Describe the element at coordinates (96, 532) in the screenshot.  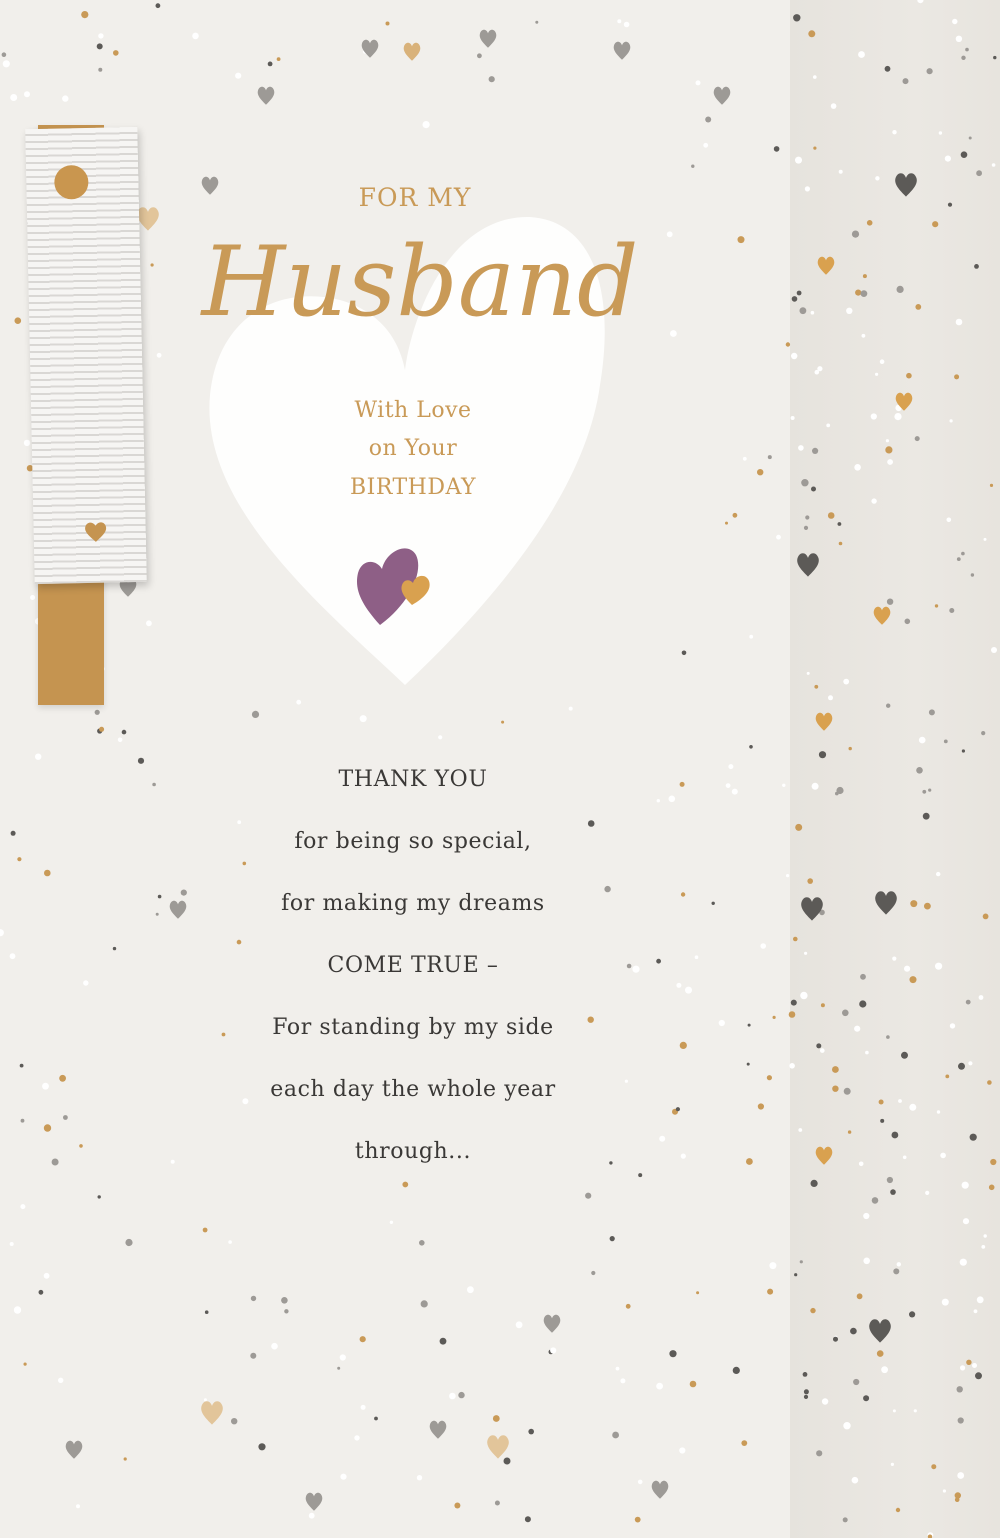
I see `heart-cutout-icon` at that location.